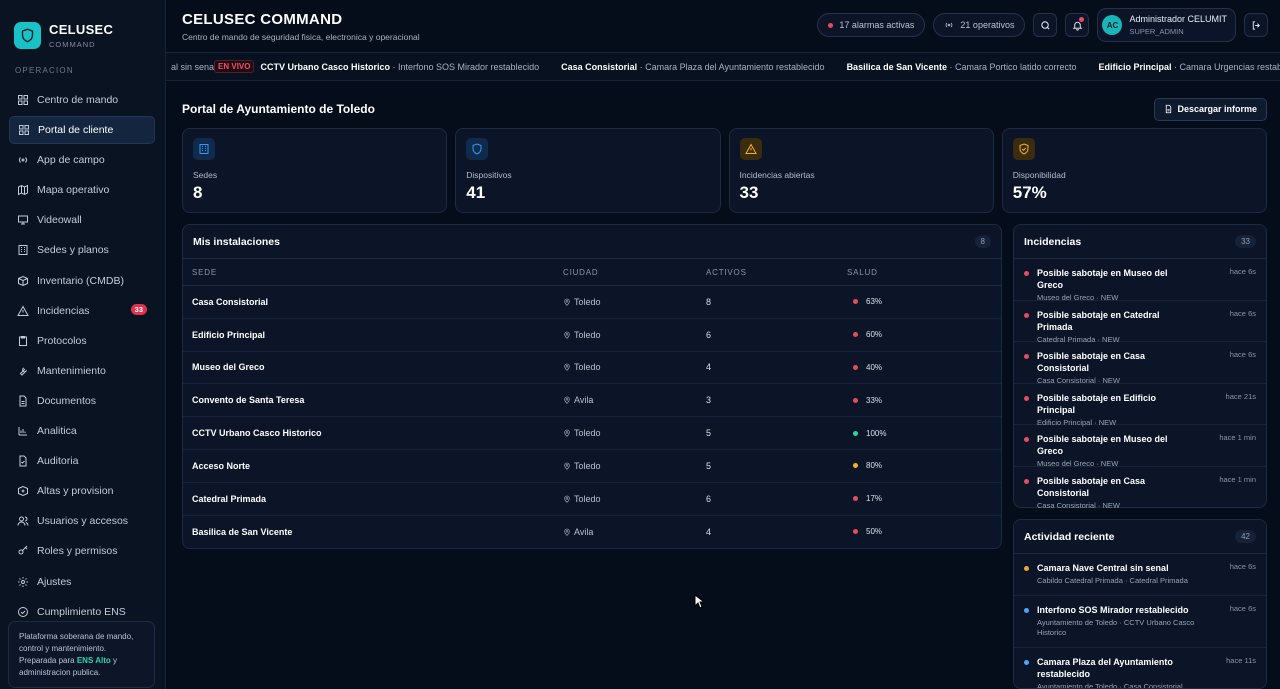 This screenshot has height=689, width=1280. What do you see at coordinates (138, 309) in the screenshot?
I see `incidents-badge: 33` at bounding box center [138, 309].